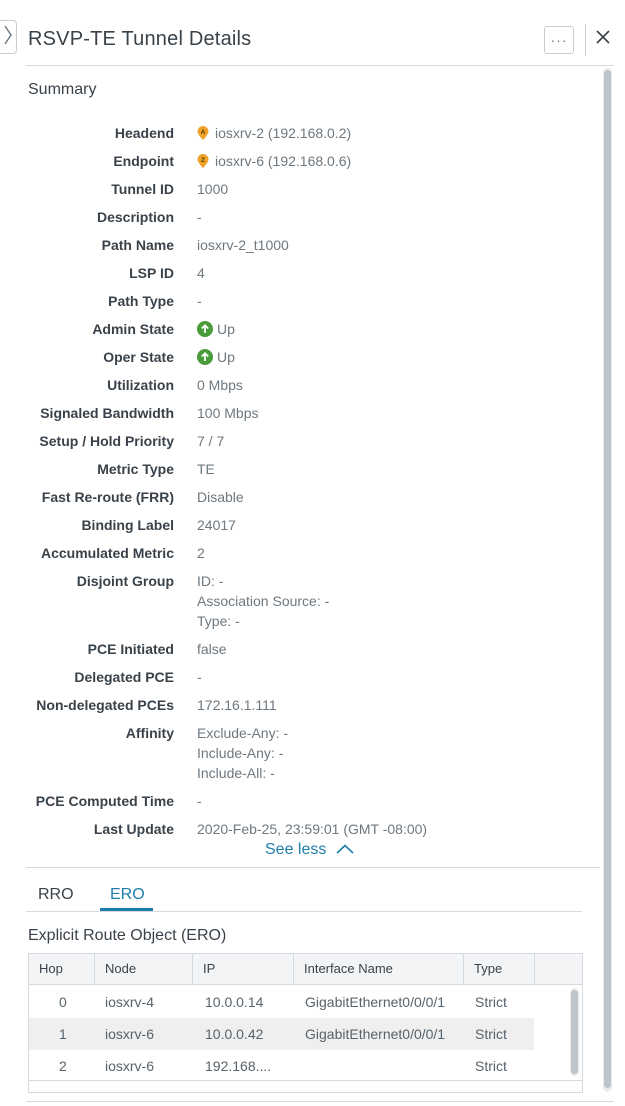 Image resolution: width=625 pixels, height=1106 pixels. What do you see at coordinates (135, 469) in the screenshot?
I see `field-label: Metric Type` at bounding box center [135, 469].